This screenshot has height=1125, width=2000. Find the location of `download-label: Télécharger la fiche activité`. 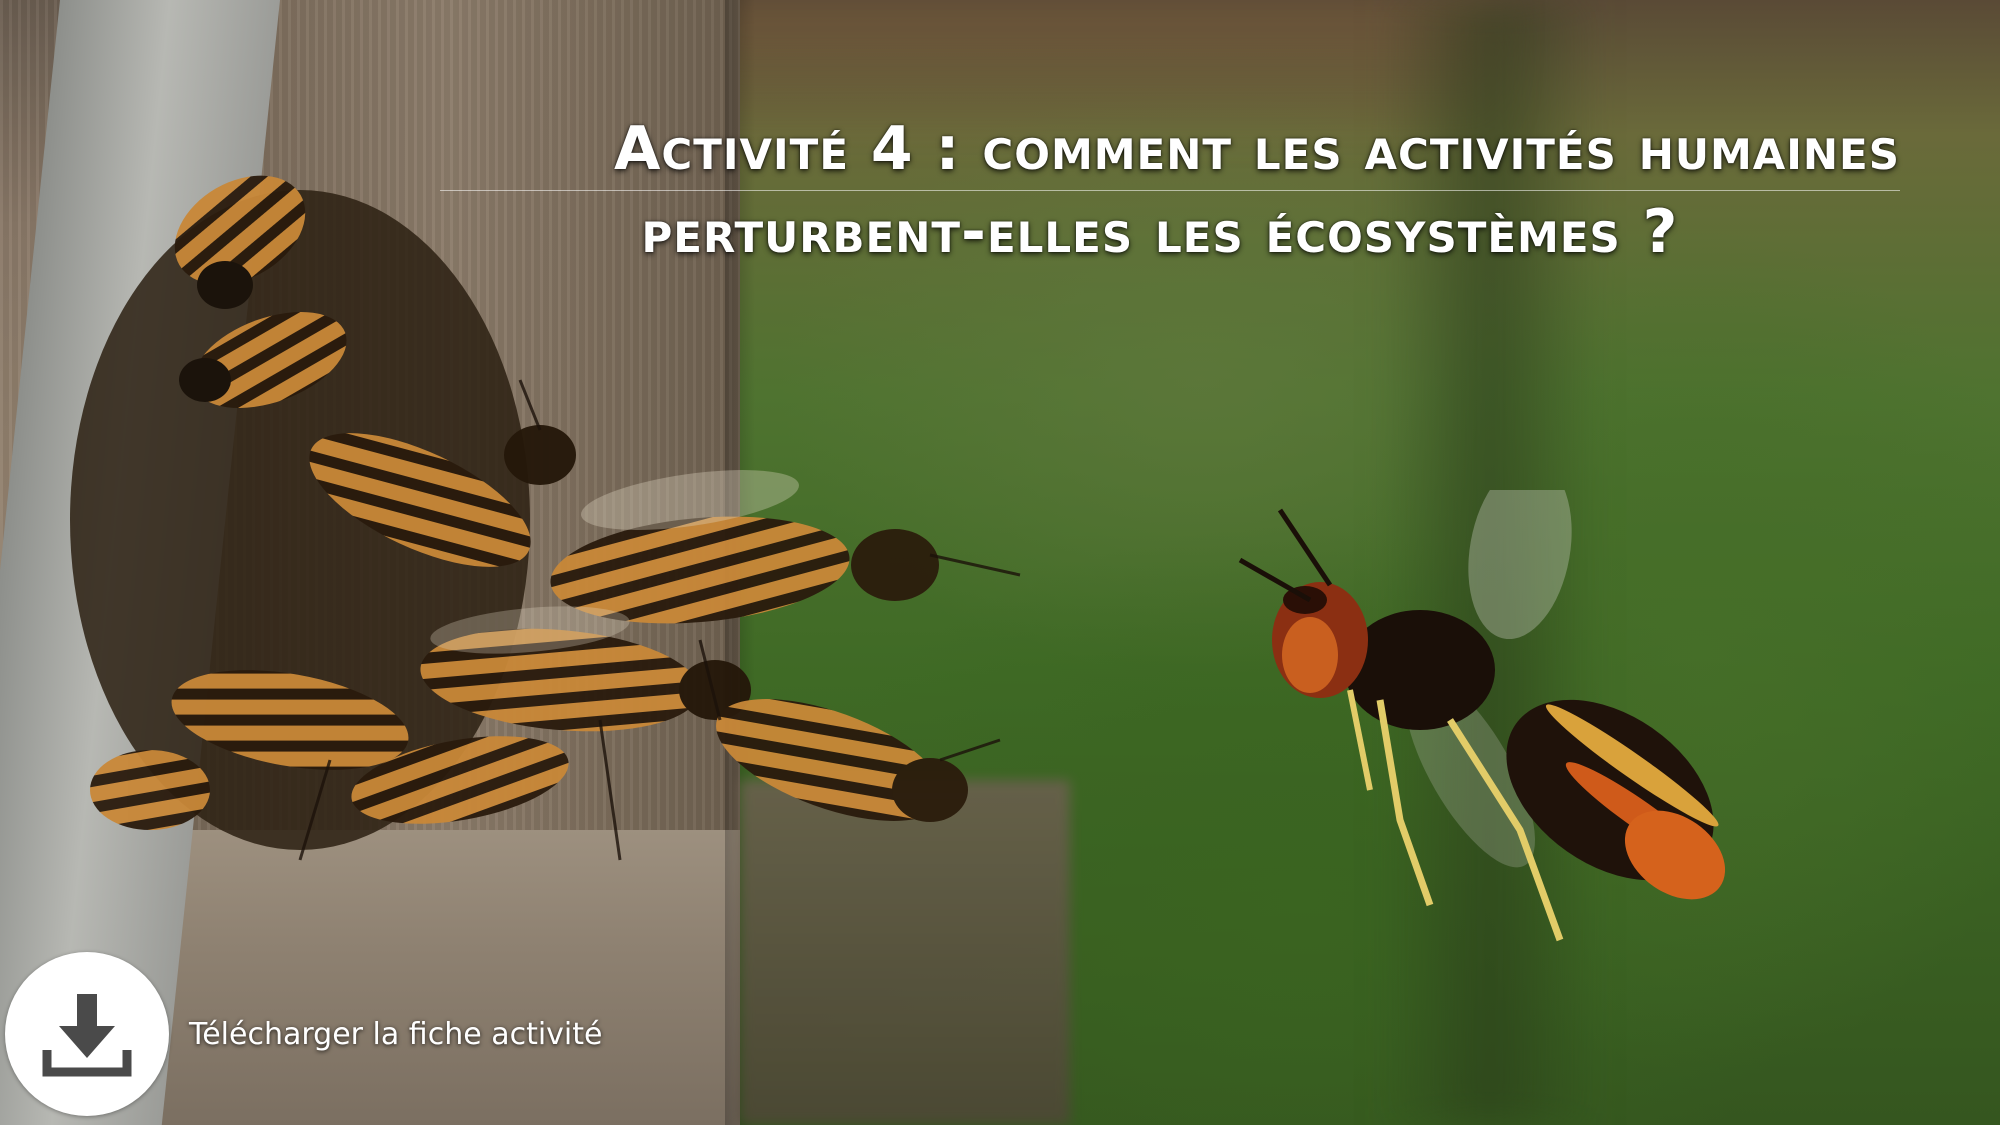

download-label: Télécharger la fiche activité is located at coordinates (395, 1034).